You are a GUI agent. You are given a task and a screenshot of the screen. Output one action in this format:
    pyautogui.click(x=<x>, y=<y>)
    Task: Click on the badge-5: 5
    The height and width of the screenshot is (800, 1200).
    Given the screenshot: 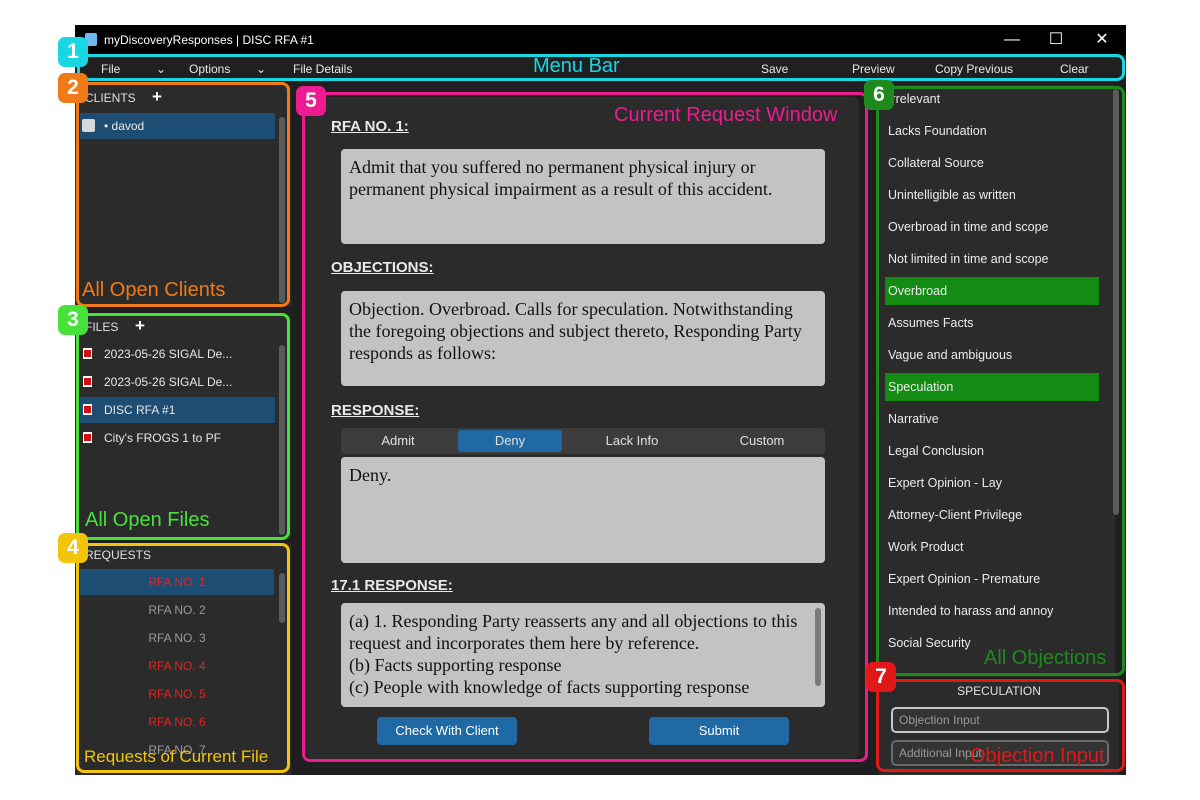 What is the action you would take?
    pyautogui.click(x=311, y=101)
    